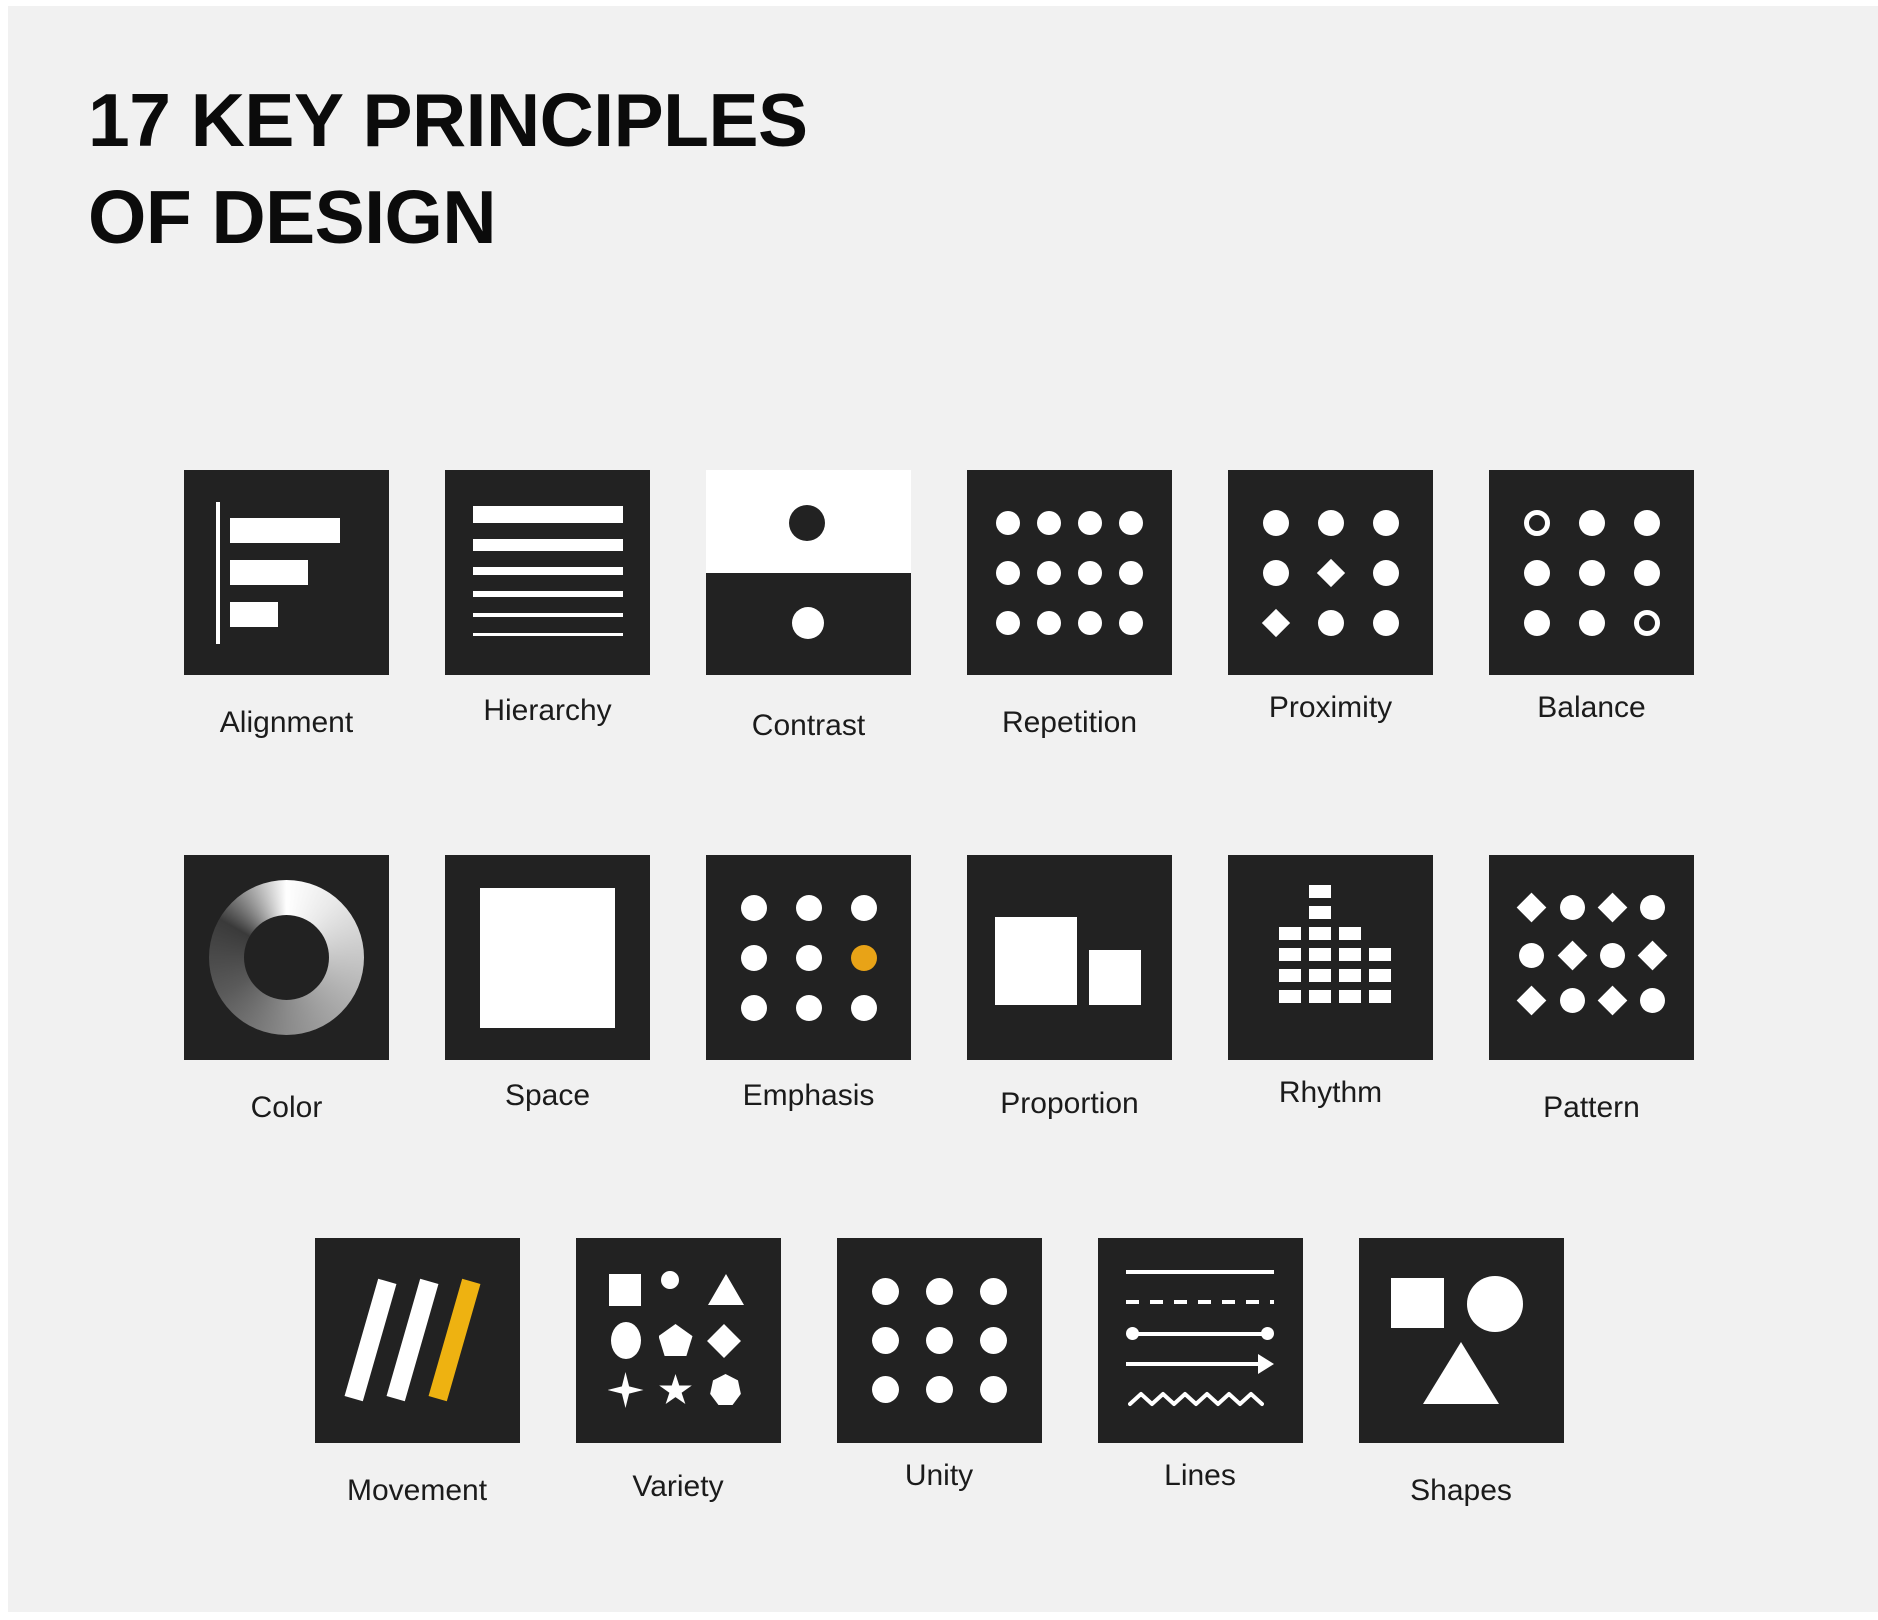  I want to click on principle-card-unity: Unity, so click(939, 1365).